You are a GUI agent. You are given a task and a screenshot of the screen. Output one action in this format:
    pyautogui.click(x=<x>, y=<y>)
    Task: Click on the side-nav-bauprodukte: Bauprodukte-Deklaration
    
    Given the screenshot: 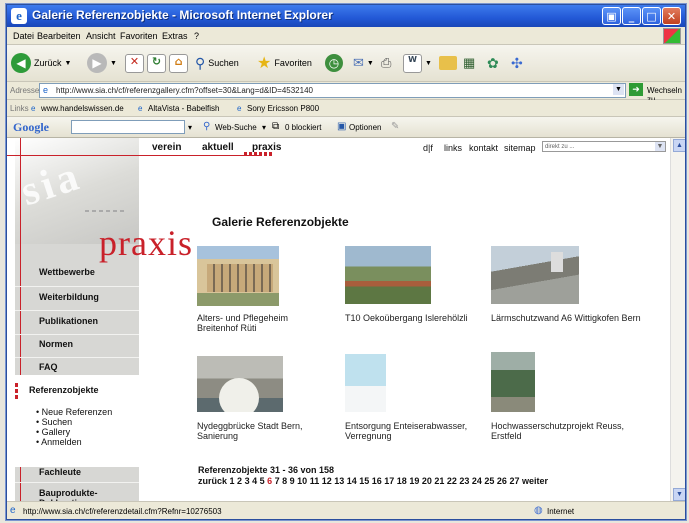 What is the action you would take?
    pyautogui.click(x=84, y=494)
    